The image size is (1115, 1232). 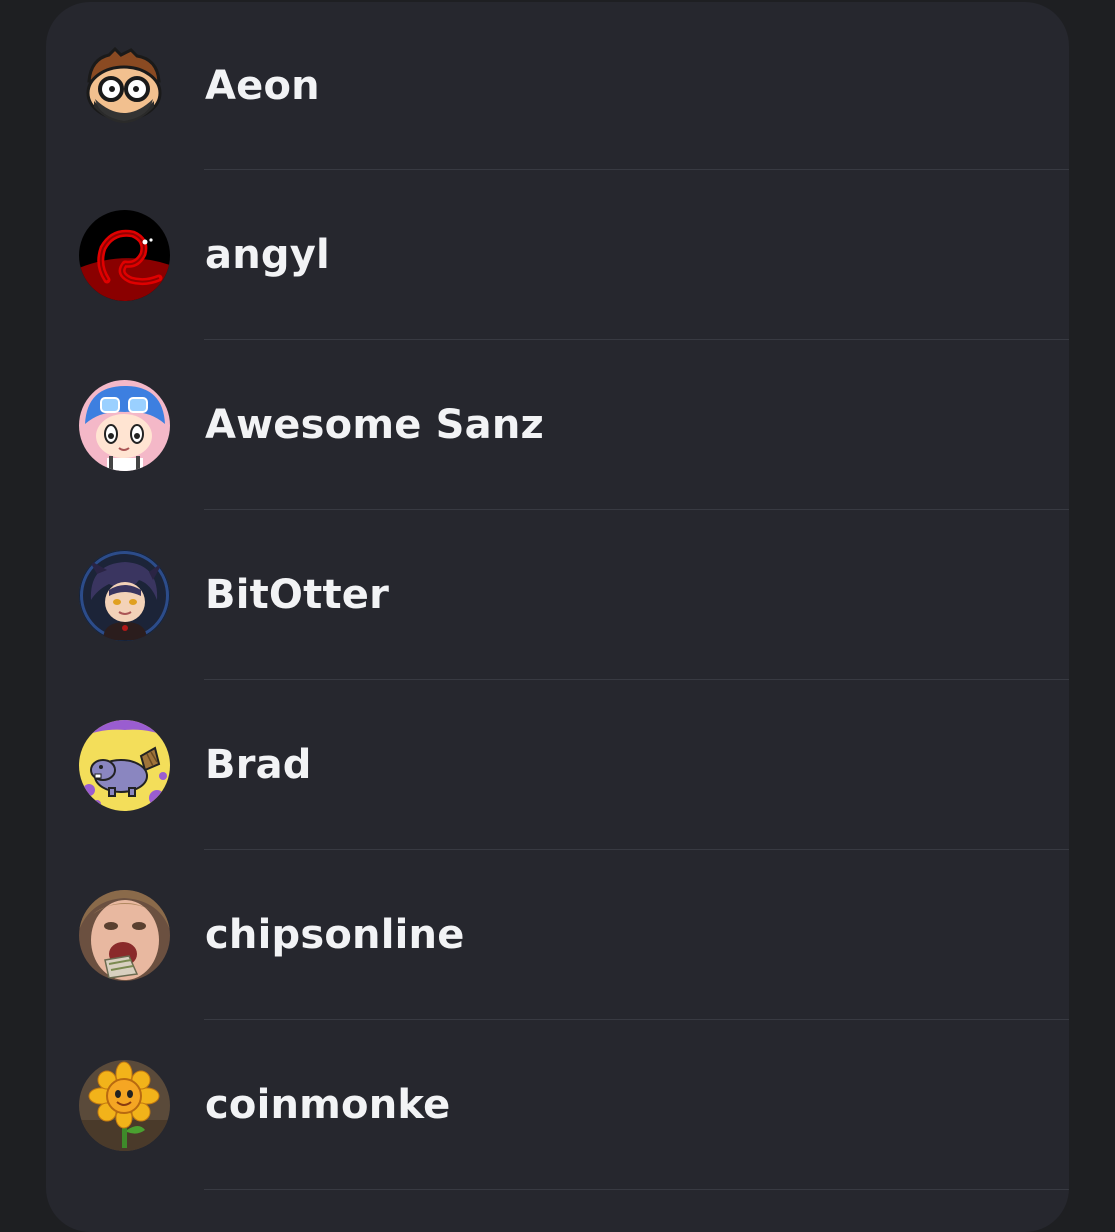 I want to click on photo-person-eating-avatar-icon, so click(x=124, y=935).